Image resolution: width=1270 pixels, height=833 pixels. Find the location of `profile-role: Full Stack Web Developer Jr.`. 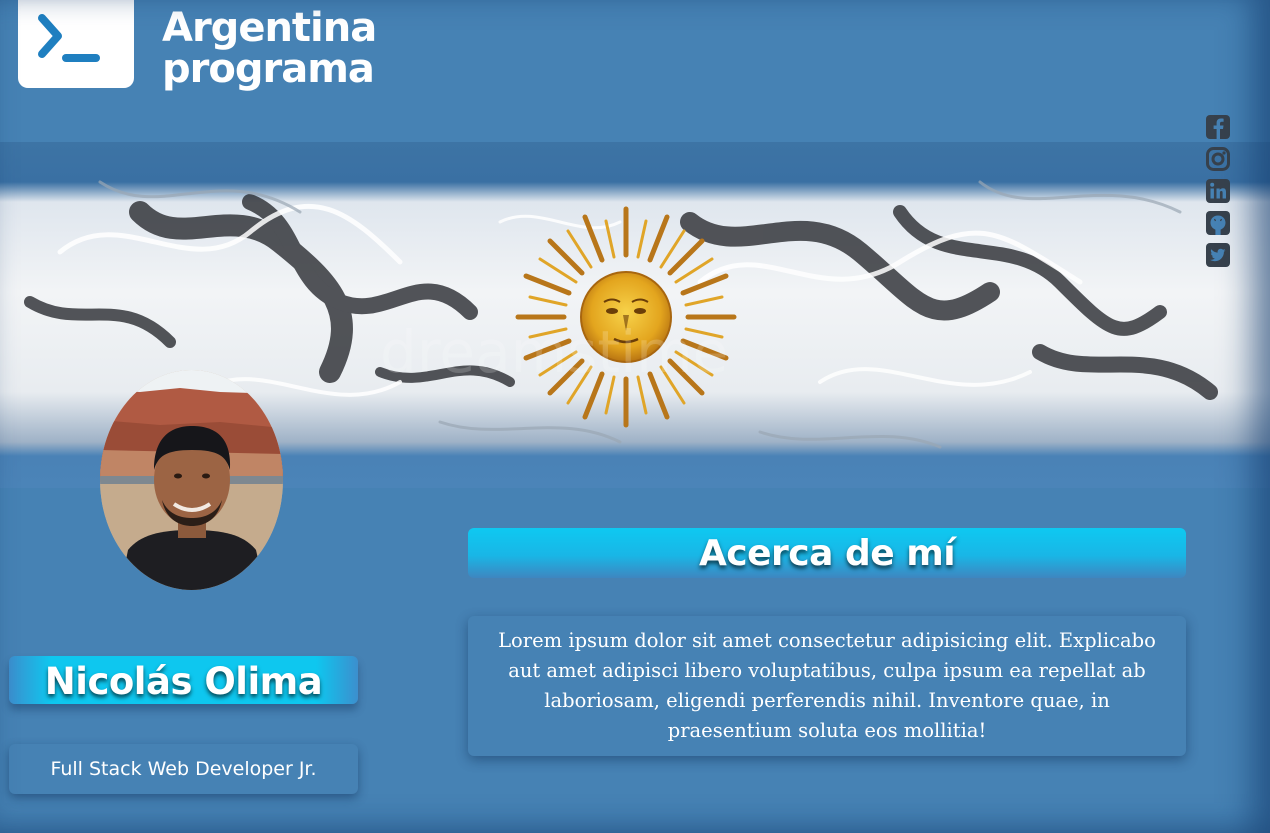

profile-role: Full Stack Web Developer Jr. is located at coordinates (183, 769).